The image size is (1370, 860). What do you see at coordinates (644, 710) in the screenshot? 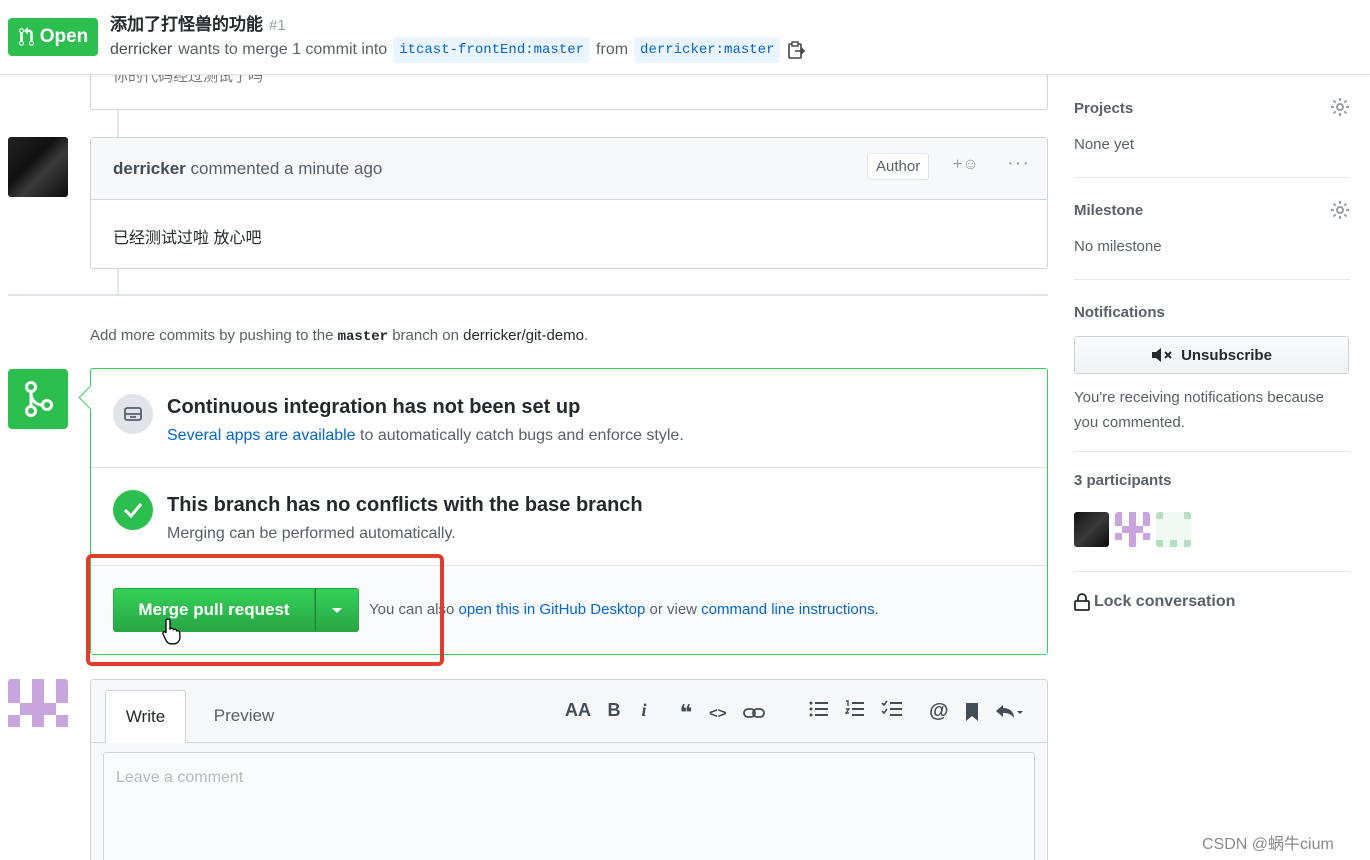
I see `italic-icon: i` at bounding box center [644, 710].